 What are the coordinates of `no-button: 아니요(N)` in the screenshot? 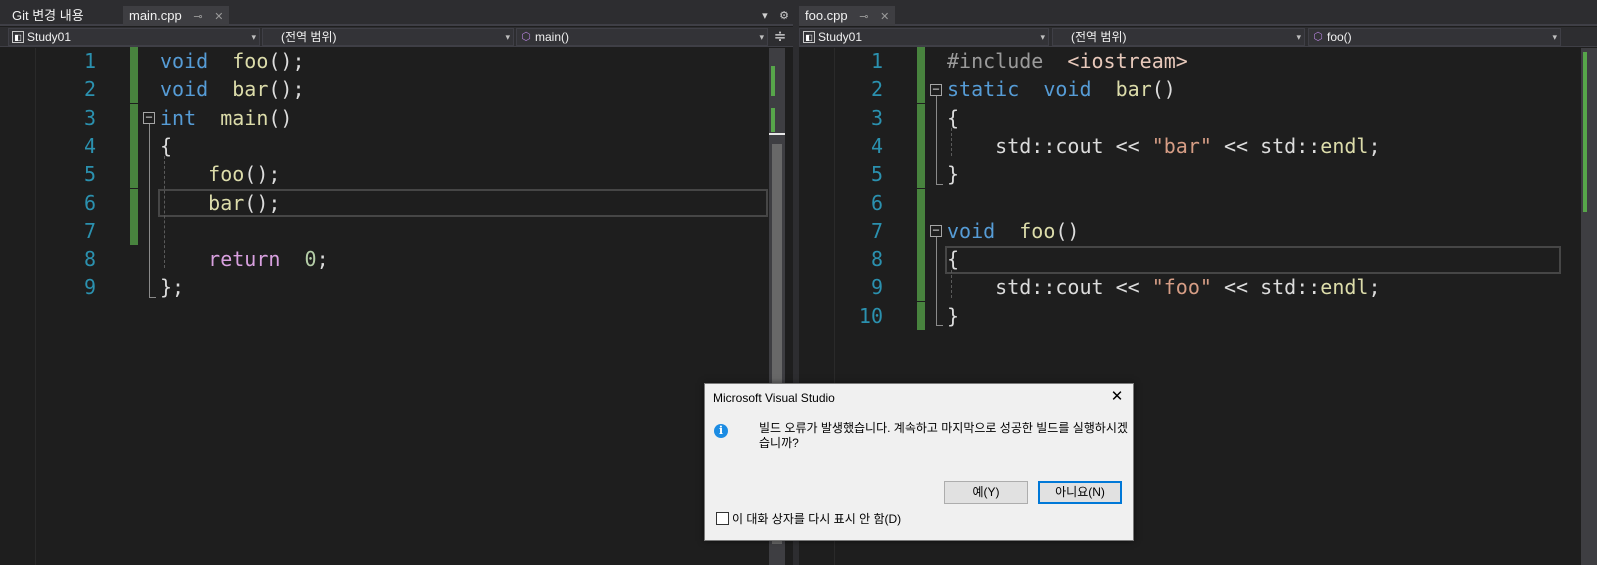 It's located at (1080, 492).